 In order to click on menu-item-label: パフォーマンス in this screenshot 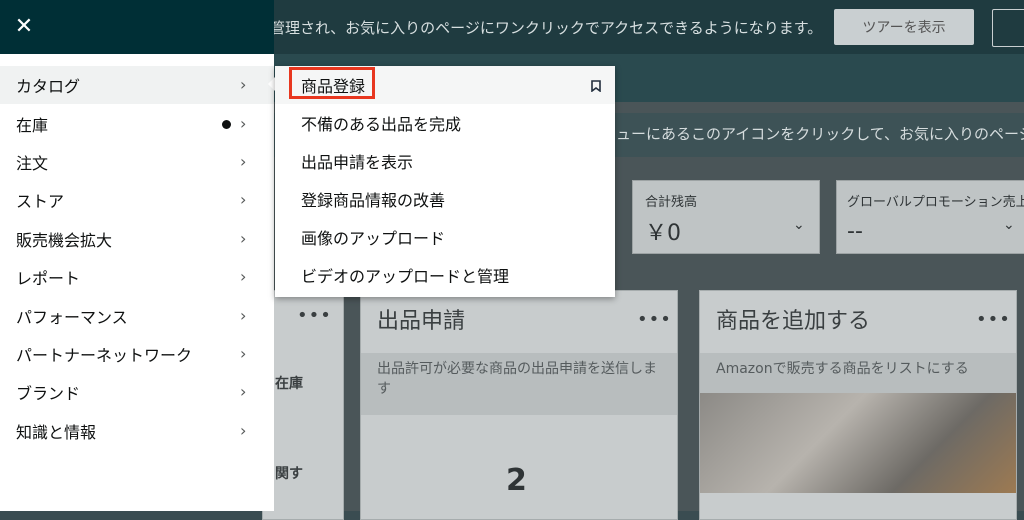, I will do `click(72, 317)`.